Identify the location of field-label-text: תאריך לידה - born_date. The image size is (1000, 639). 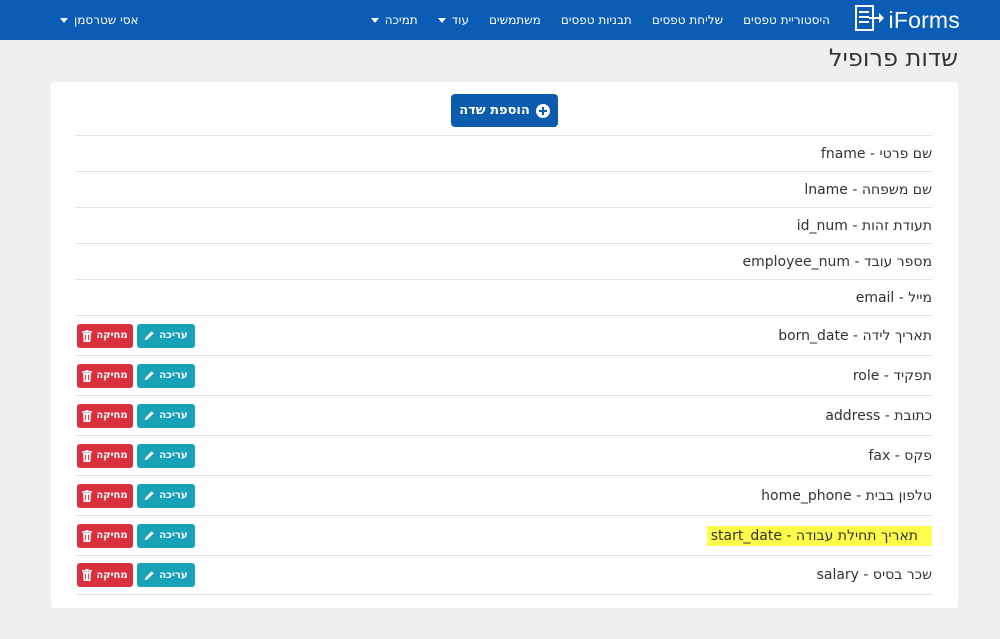
(855, 335).